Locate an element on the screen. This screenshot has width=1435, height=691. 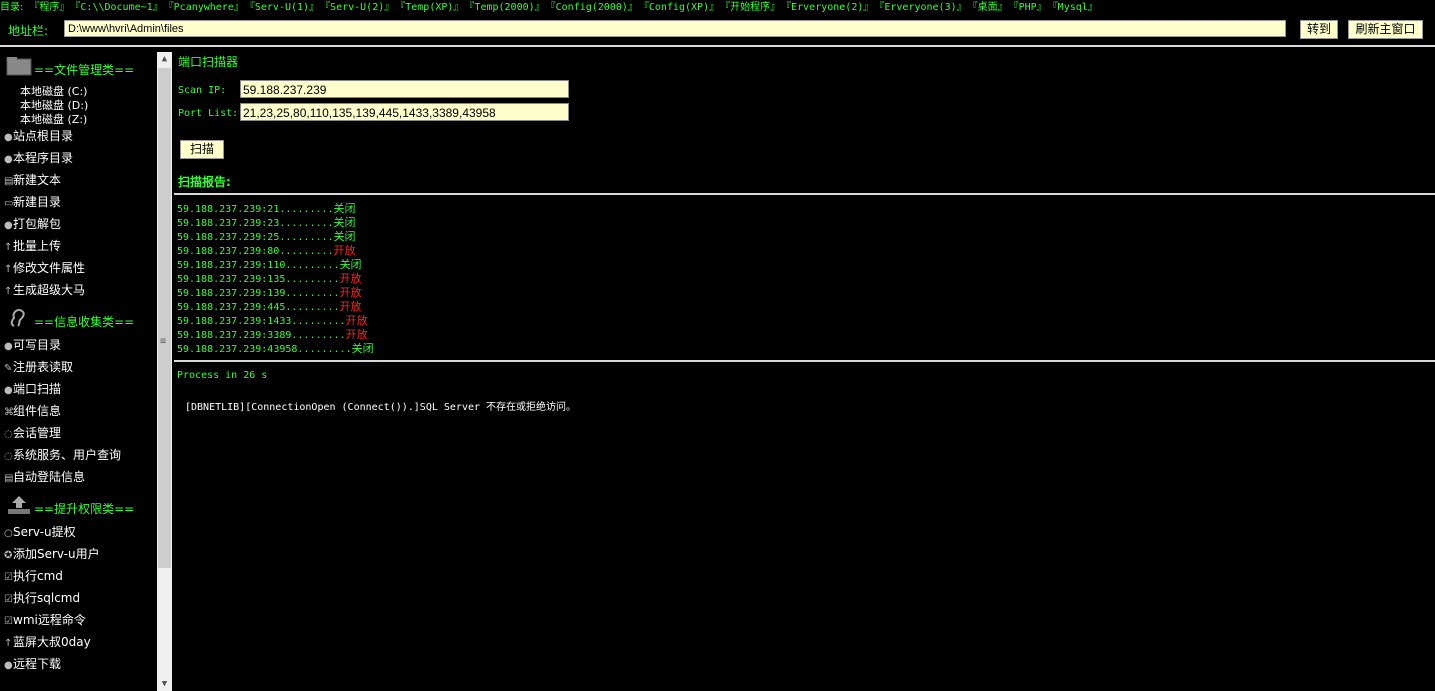
report-divider-bottom is located at coordinates (804, 361).